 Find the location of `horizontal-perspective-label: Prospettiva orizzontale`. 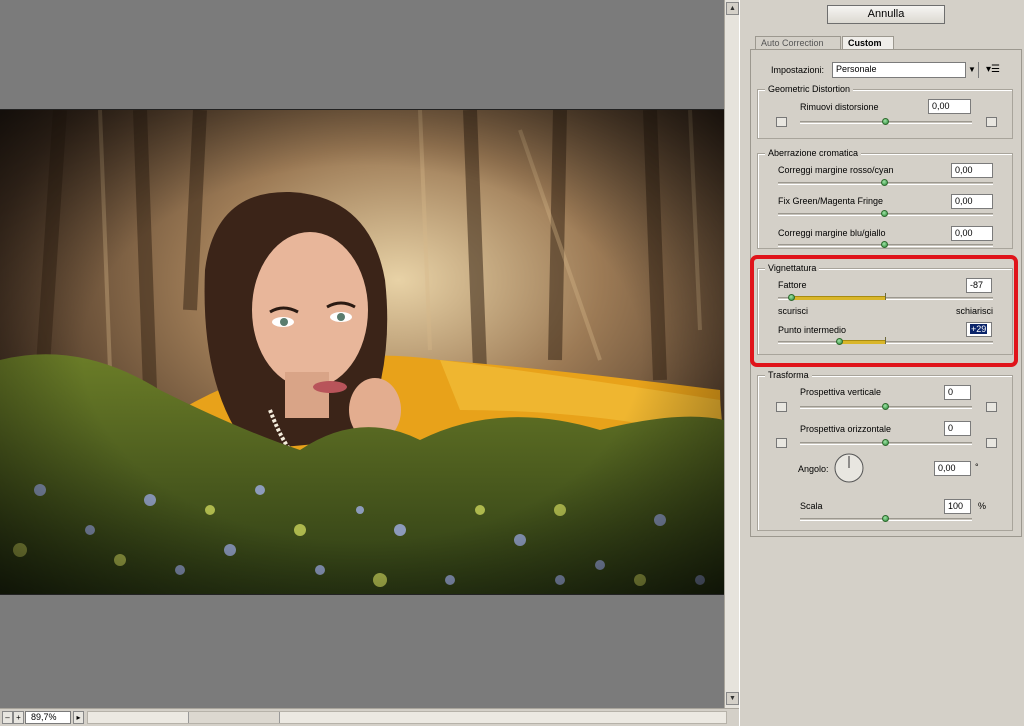

horizontal-perspective-label: Prospettiva orizzontale is located at coordinates (846, 429).